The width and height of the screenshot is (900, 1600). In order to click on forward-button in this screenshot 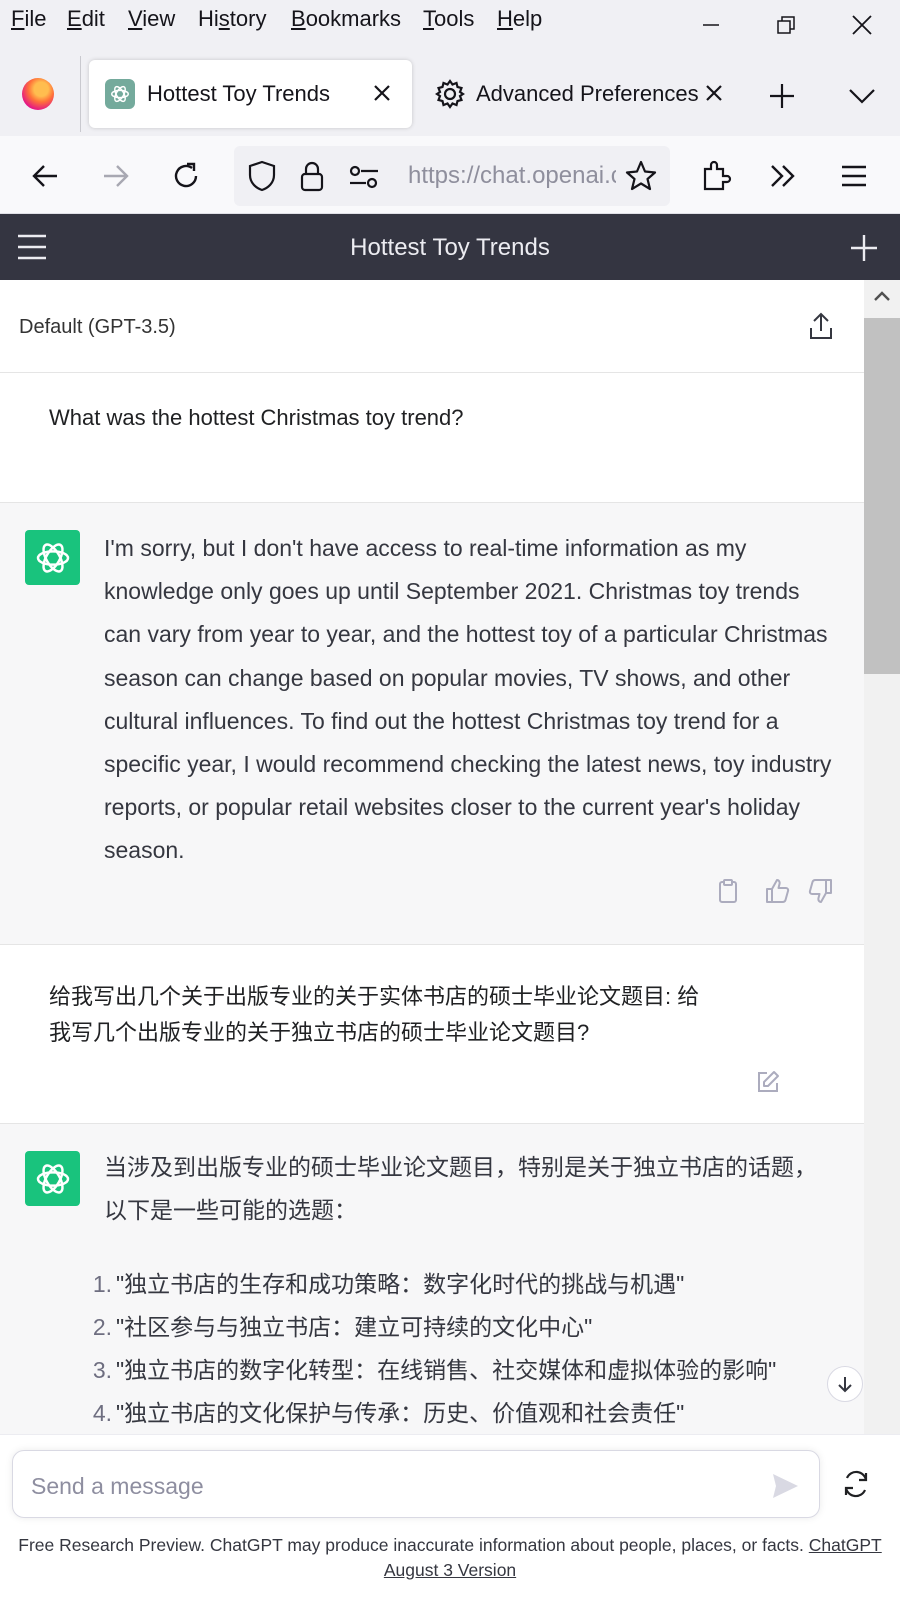, I will do `click(116, 176)`.